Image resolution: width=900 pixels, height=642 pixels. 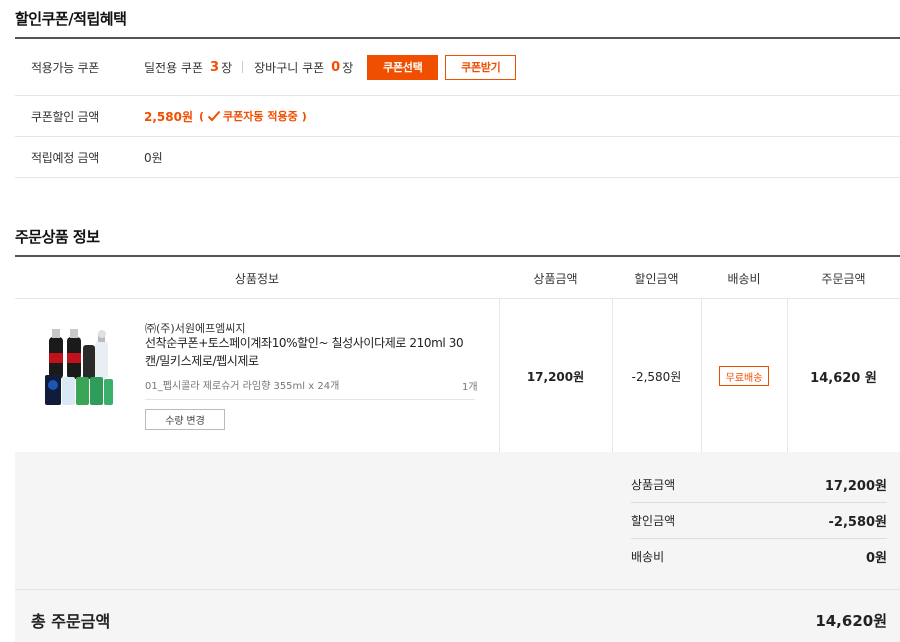 What do you see at coordinates (457, 278) in the screenshot?
I see `table-header: 상품정보 상품금액 할인금액 배송비 주문금액` at bounding box center [457, 278].